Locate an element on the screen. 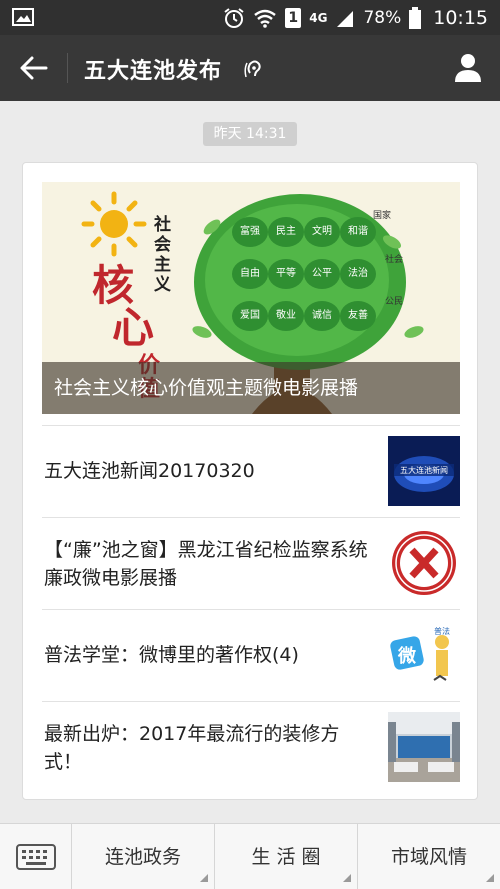 The width and height of the screenshot is (500, 889). battery-icon is located at coordinates (415, 17).